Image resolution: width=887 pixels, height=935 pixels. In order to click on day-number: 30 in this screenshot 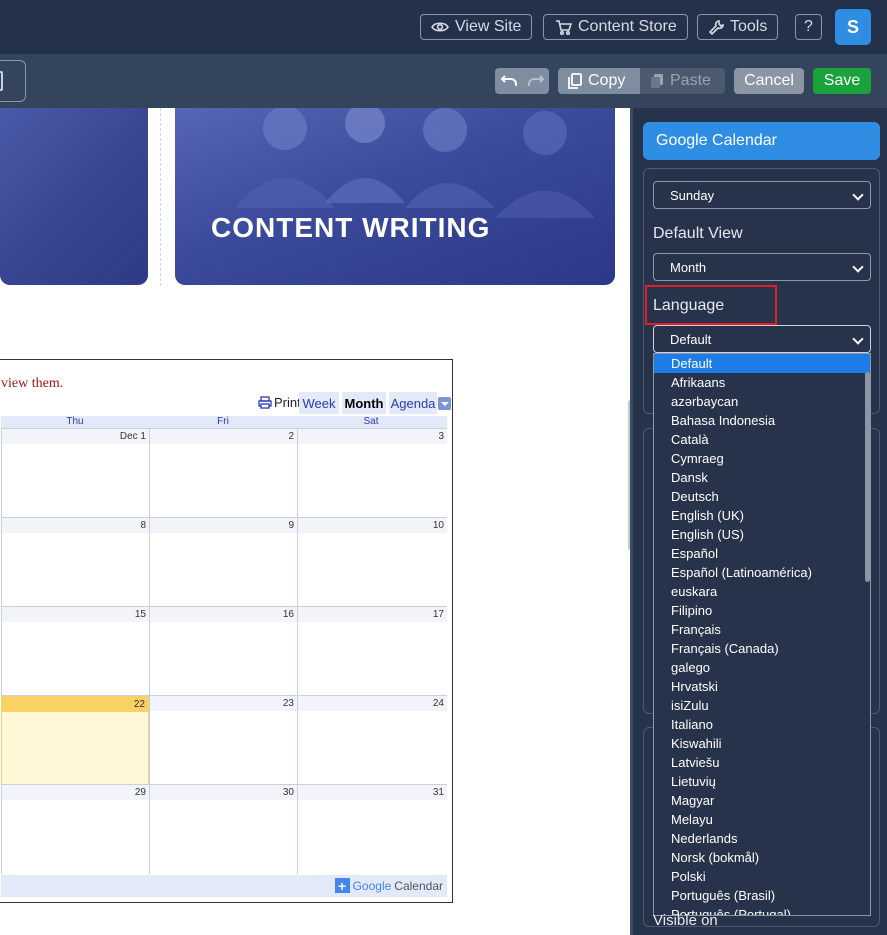, I will do `click(288, 792)`.